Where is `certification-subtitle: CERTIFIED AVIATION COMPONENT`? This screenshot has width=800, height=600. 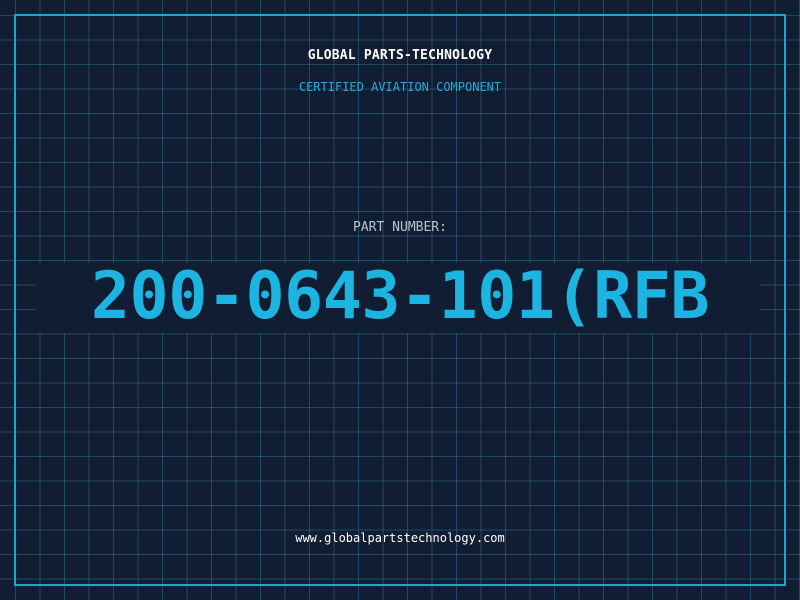 certification-subtitle: CERTIFIED AVIATION COMPONENT is located at coordinates (400, 87).